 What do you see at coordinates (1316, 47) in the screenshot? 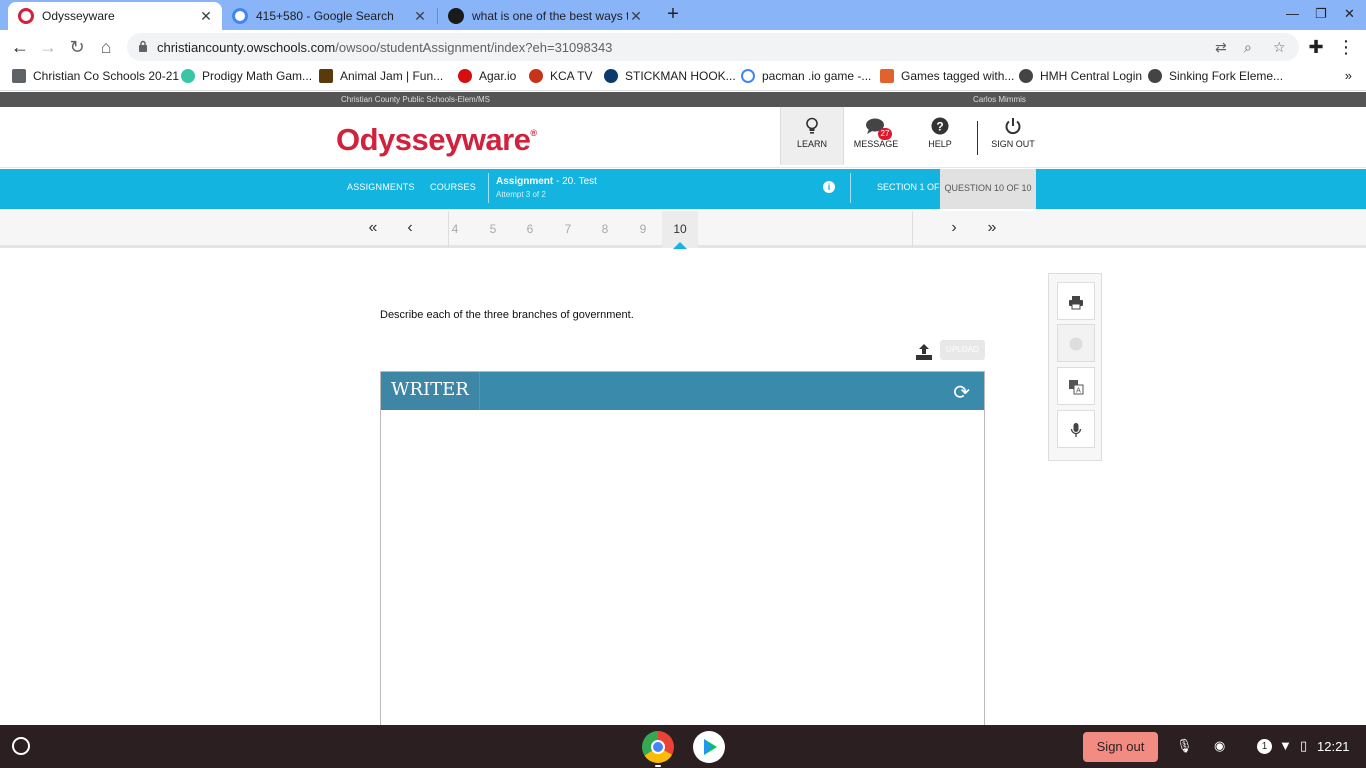
I see `extensions-icon: ✚` at bounding box center [1316, 47].